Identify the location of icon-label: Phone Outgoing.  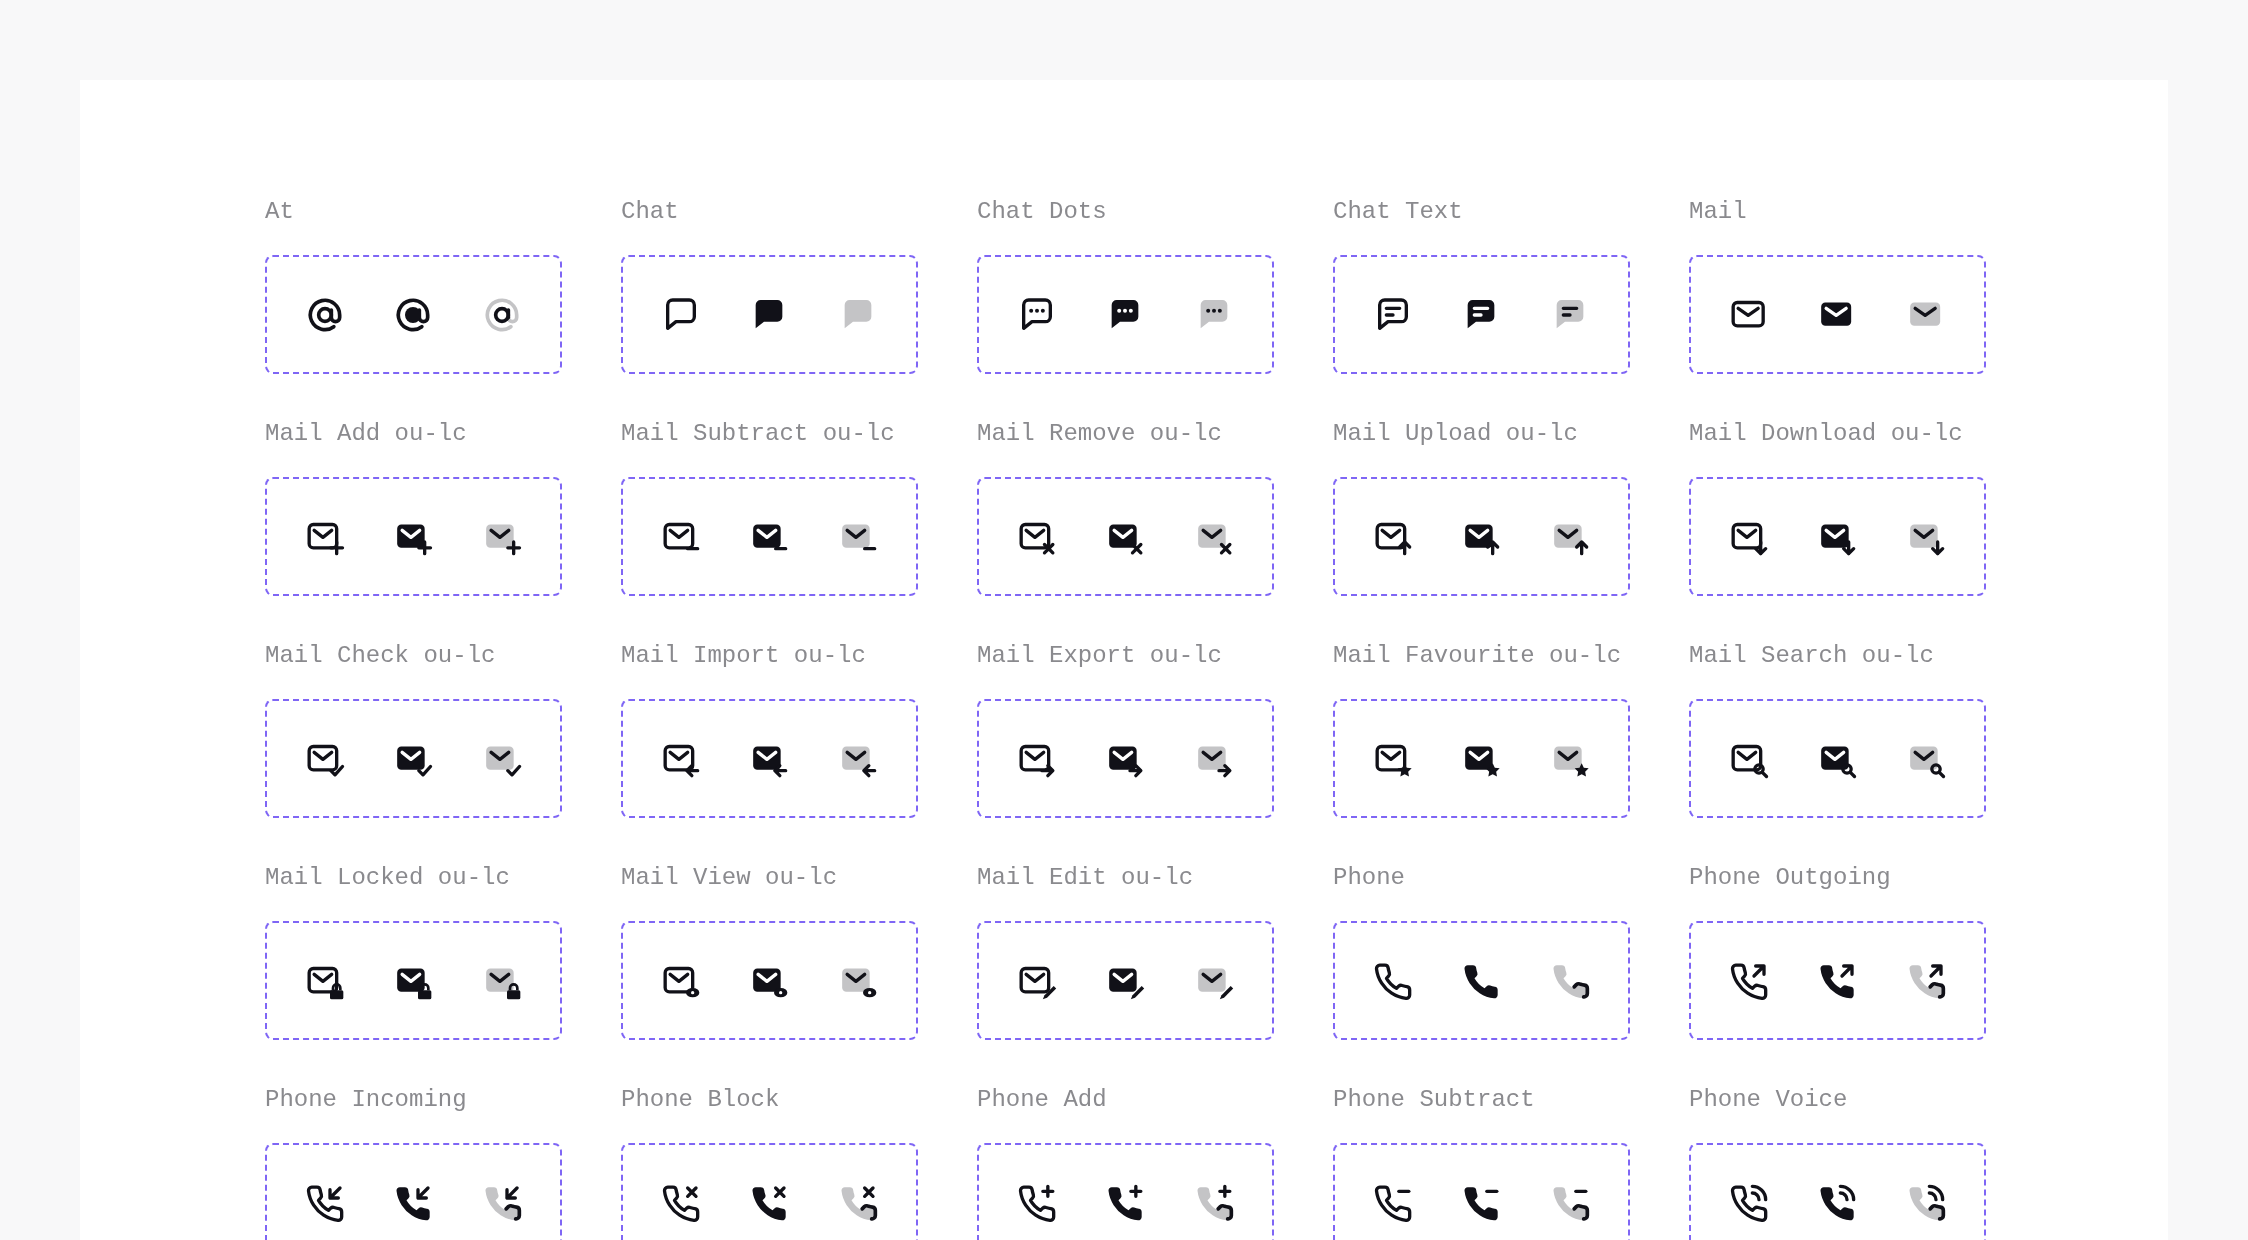
(1790, 878).